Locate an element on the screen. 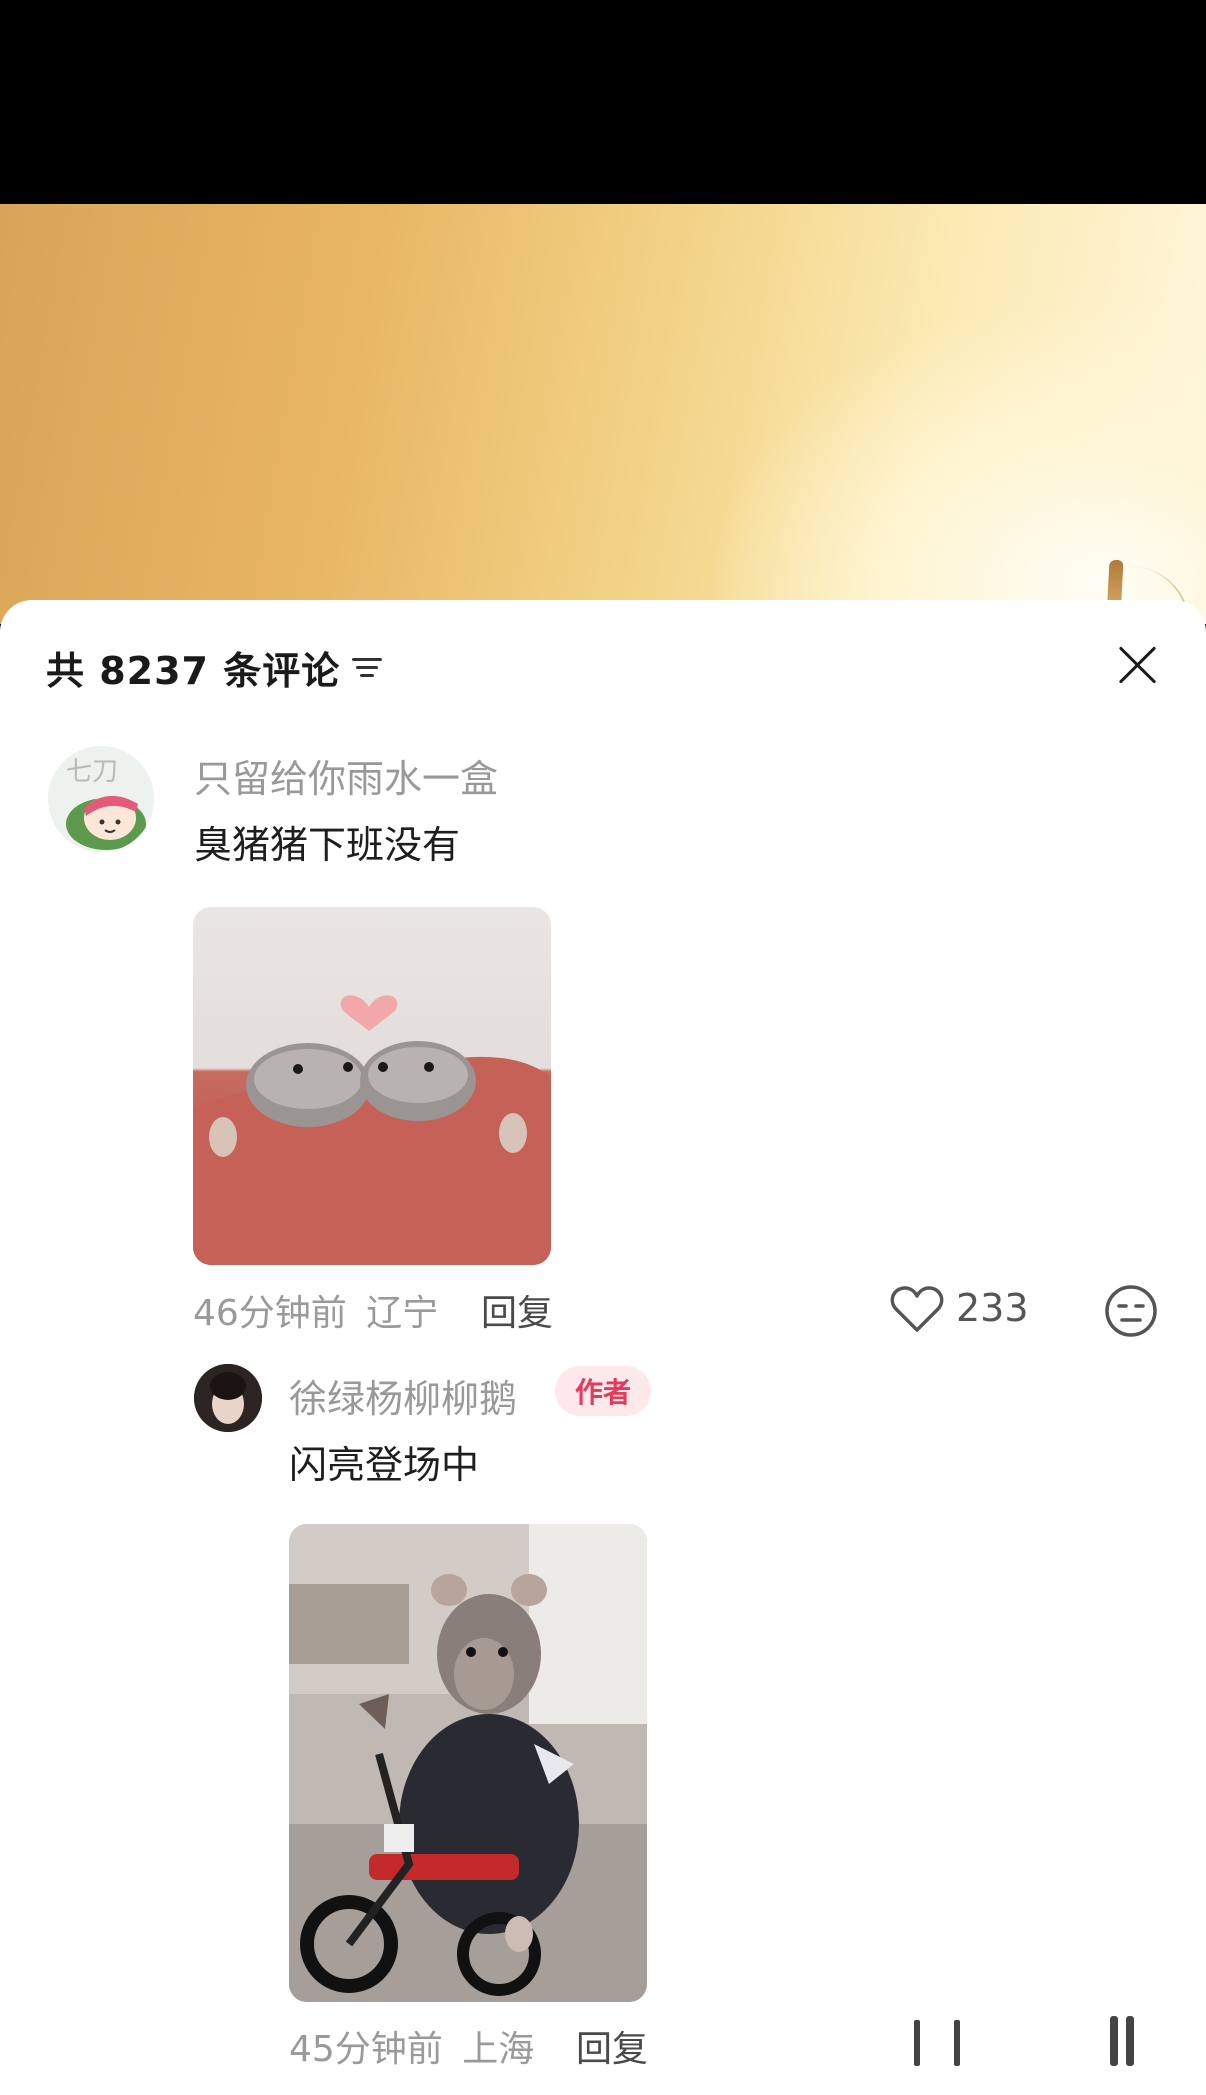  meh-face-icon is located at coordinates (1131, 1311).